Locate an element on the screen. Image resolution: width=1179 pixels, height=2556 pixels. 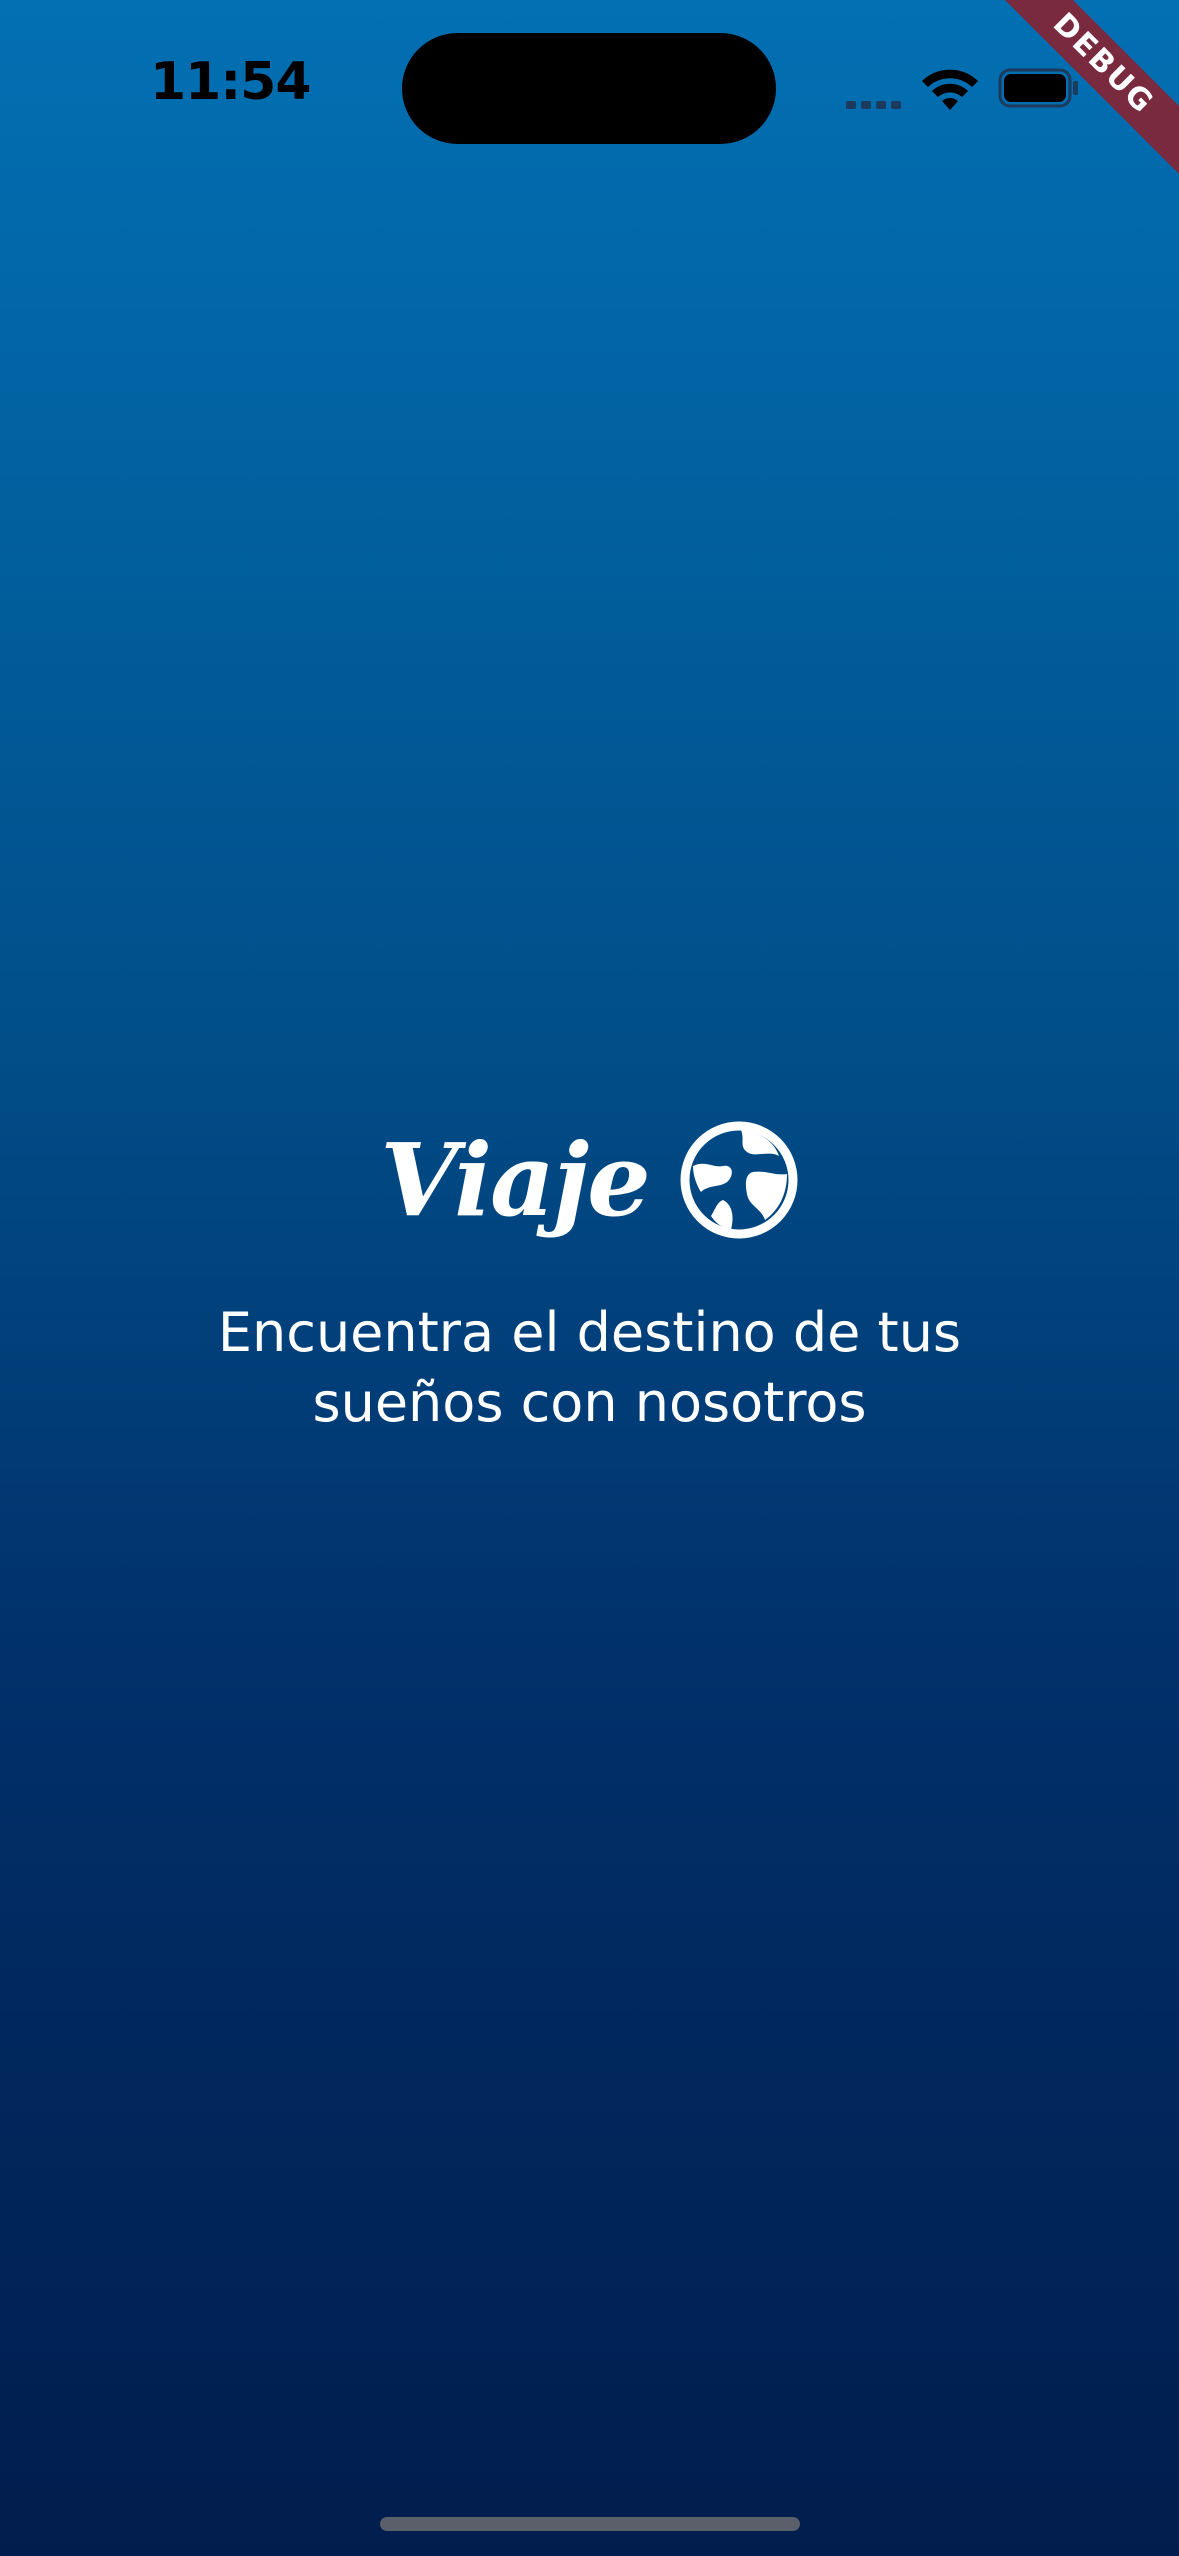
dynamic-island is located at coordinates (589, 88).